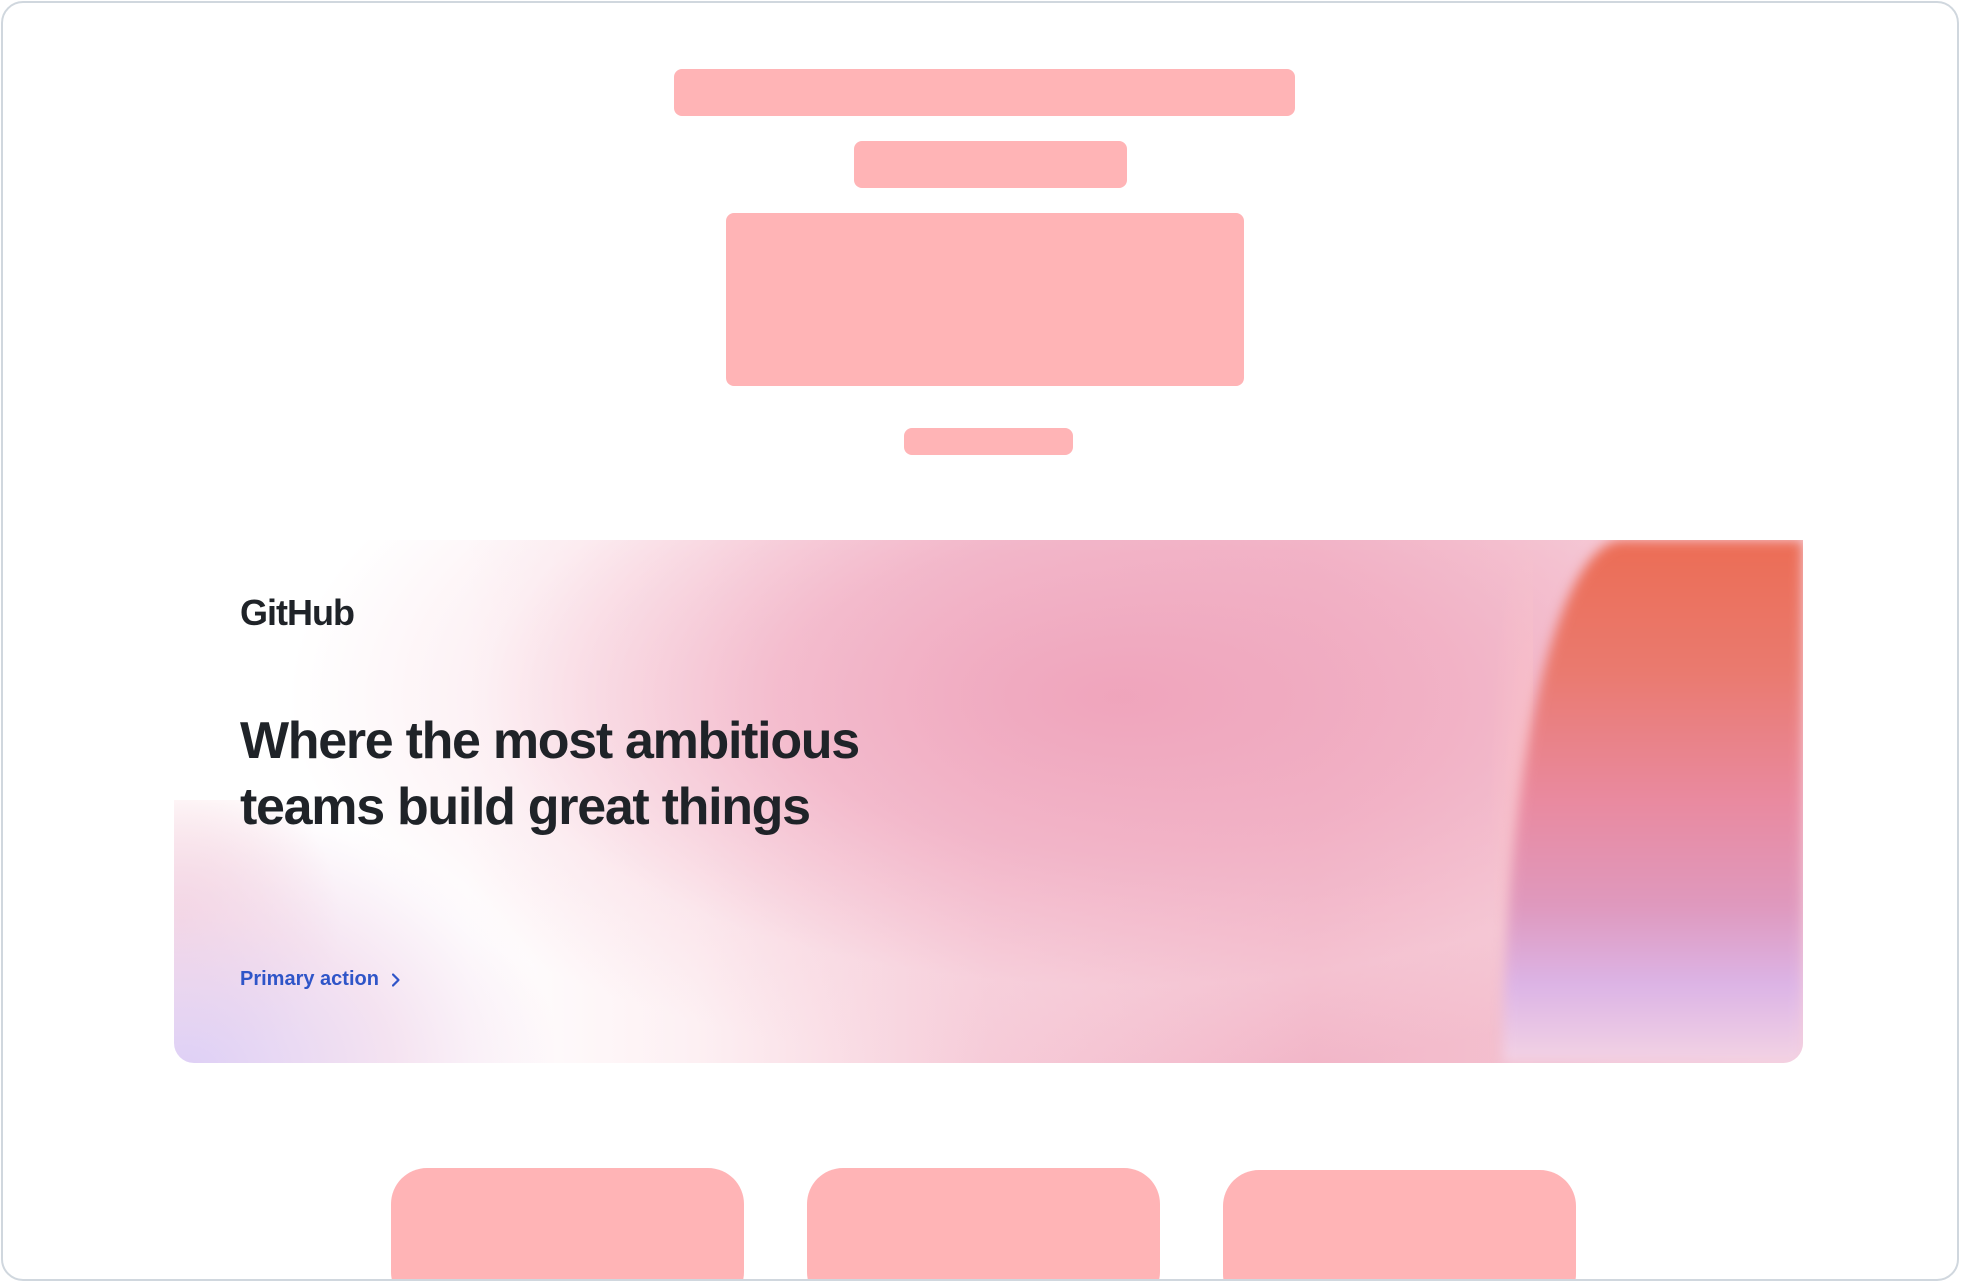  Describe the element at coordinates (1653, 801) in the screenshot. I see `banner-right-gradient` at that location.